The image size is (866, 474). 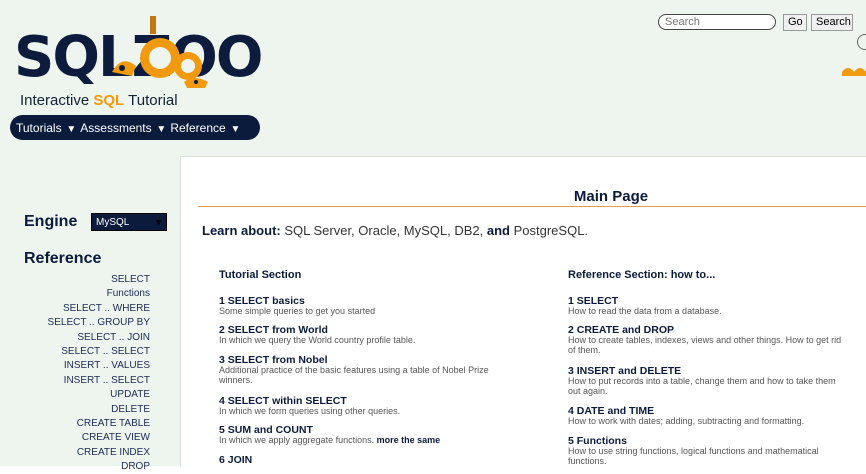 I want to click on nav-reference: Reference ▼, so click(x=205, y=128).